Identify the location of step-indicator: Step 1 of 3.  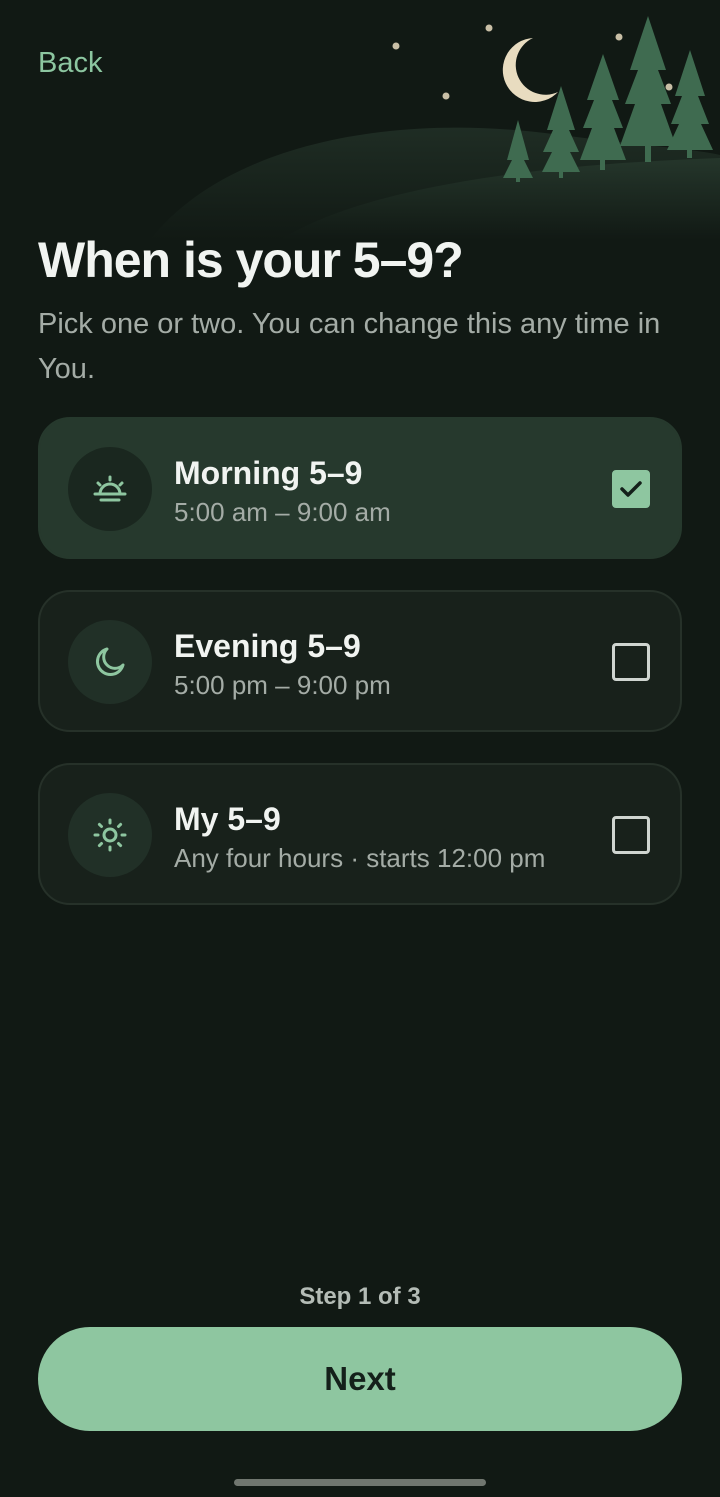
(360, 1296).